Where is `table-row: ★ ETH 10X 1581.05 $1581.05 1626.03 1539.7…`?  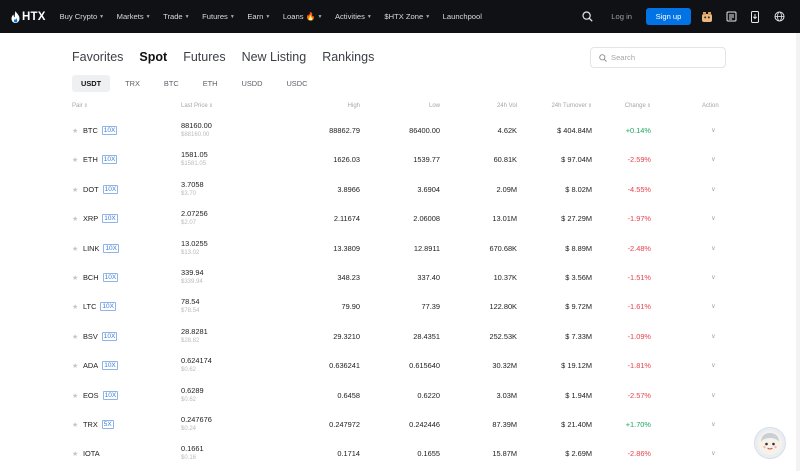
table-row: ★ ETH 10X 1581.05 $1581.05 1626.03 1539.7… is located at coordinates (400, 159).